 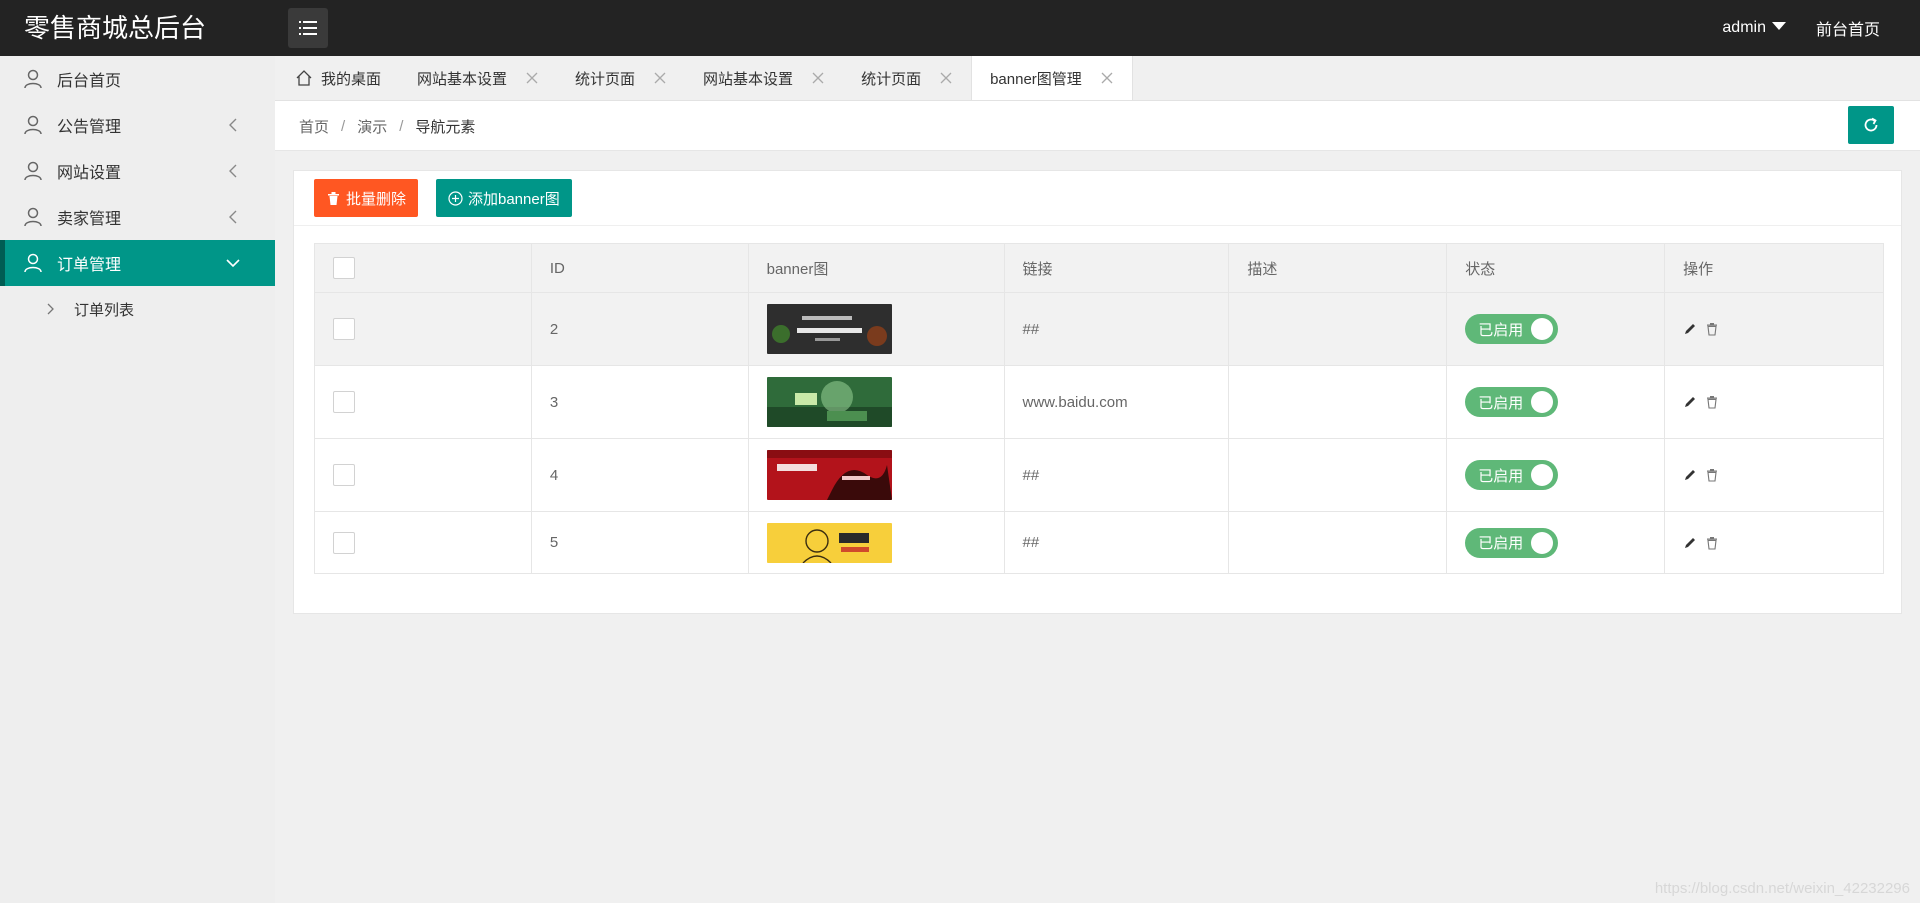 I want to click on breadcrumb-home: 首页, so click(x=314, y=126).